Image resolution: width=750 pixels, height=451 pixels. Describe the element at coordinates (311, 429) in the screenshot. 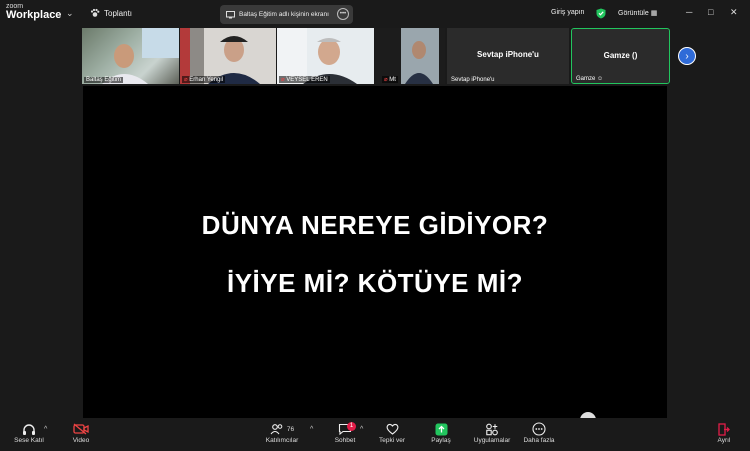

I see `participants-options-caret: ^` at that location.